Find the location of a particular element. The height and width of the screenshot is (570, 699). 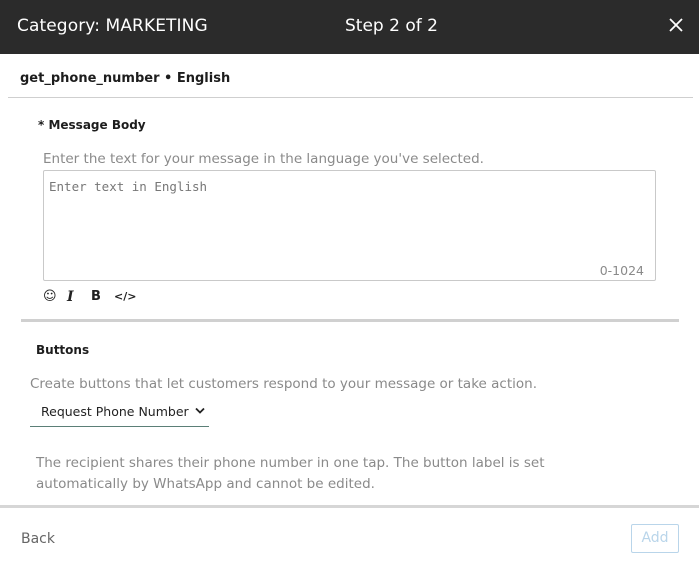

dialog-title: Category: MARKETING is located at coordinates (112, 26).